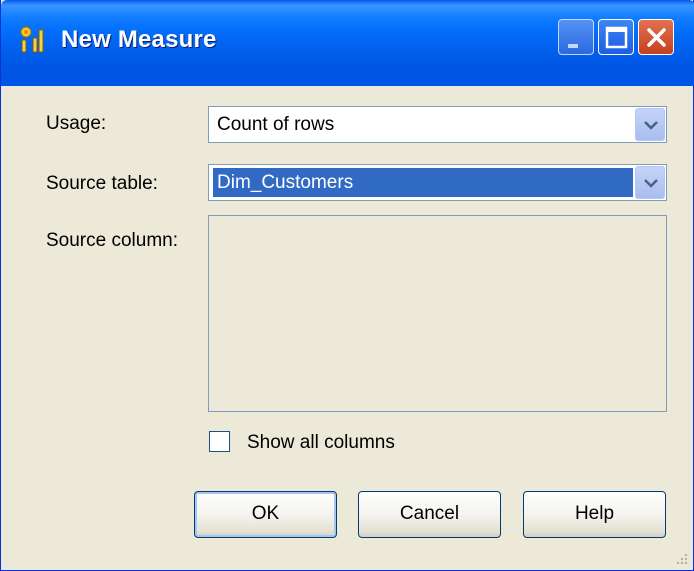 This screenshot has height=571, width=694. I want to click on source-table-value: Dim_Customers, so click(423, 182).